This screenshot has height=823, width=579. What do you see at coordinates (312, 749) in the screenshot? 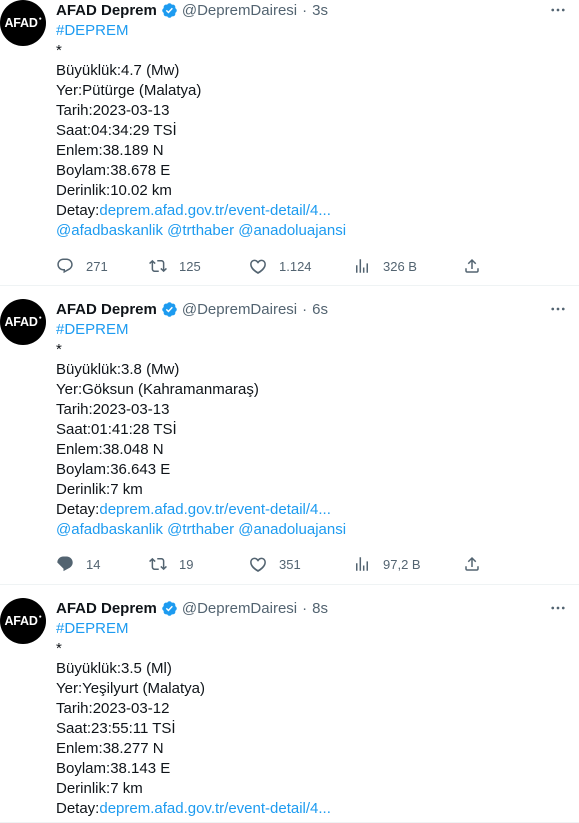
I see `latitude-line: Enlem:38.277 N` at bounding box center [312, 749].